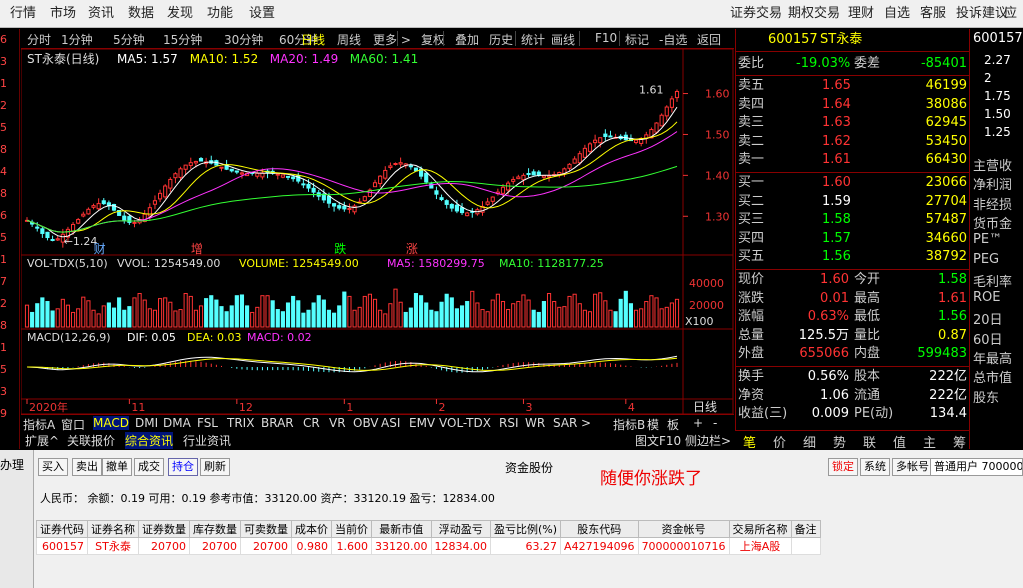 Image resolution: width=1023 pixels, height=588 pixels. What do you see at coordinates (113, 529) in the screenshot?
I see `holdings-column-header: 证券名称` at bounding box center [113, 529].